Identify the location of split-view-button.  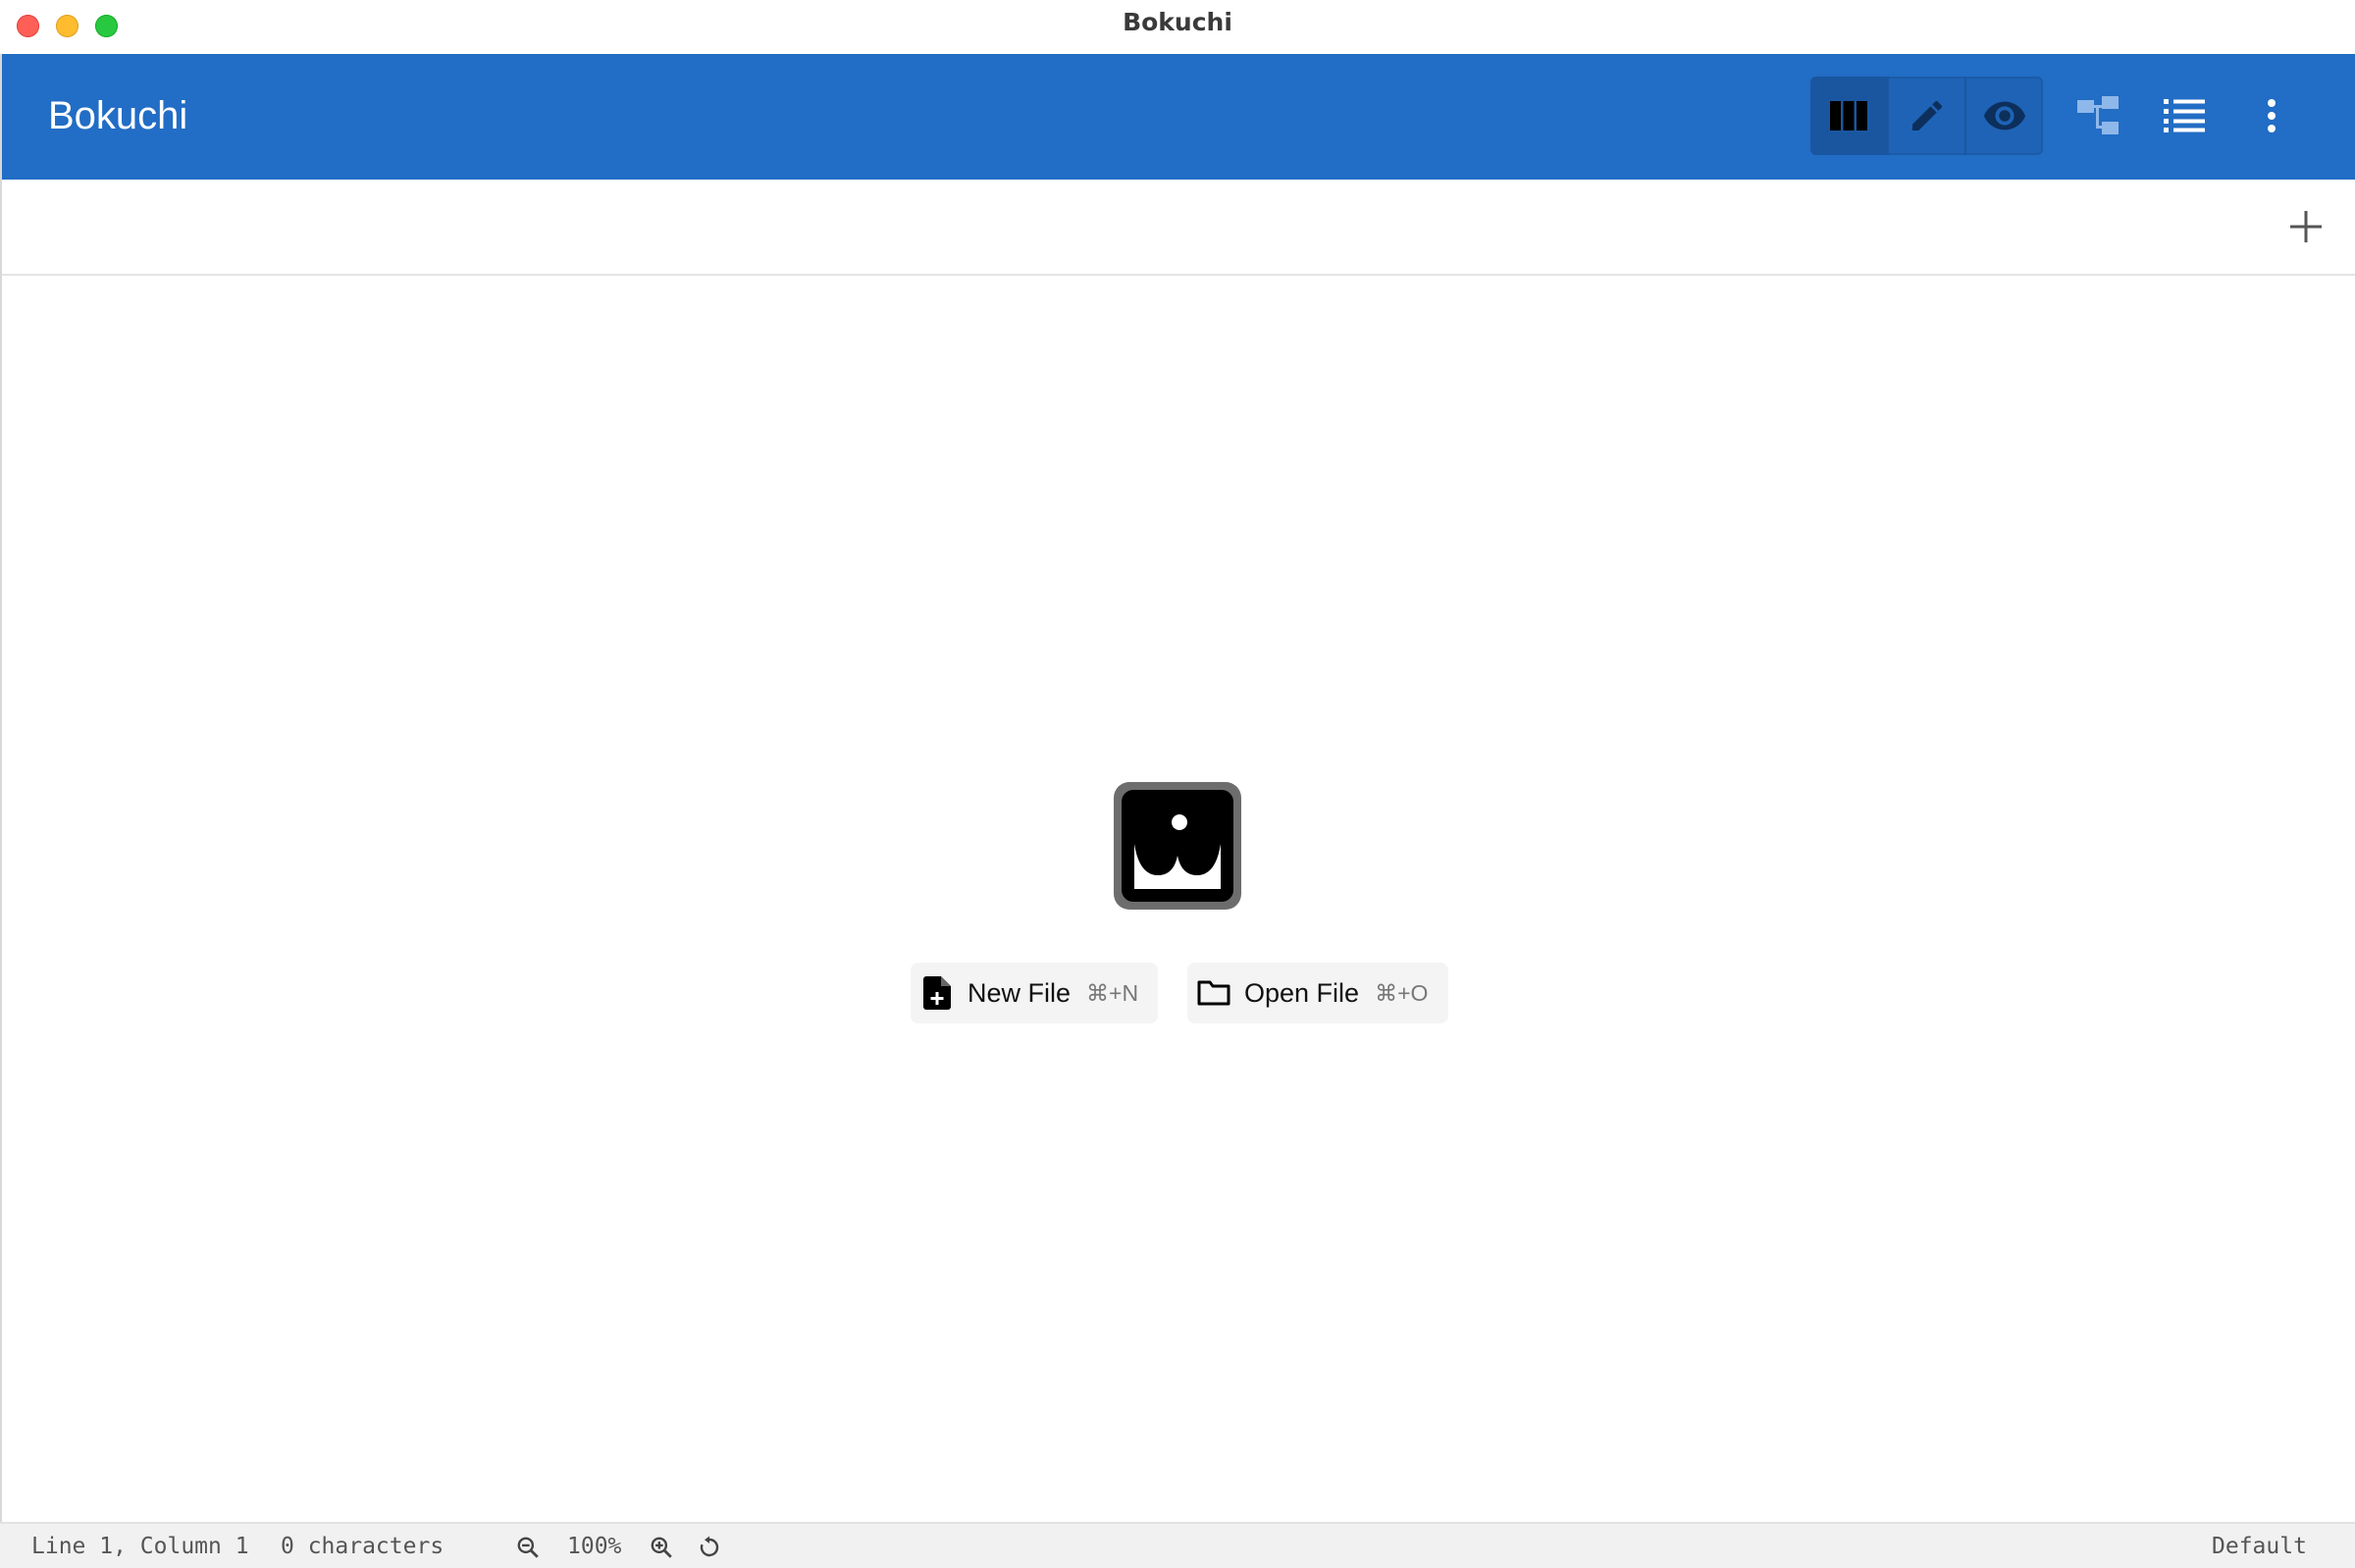
(1848, 116).